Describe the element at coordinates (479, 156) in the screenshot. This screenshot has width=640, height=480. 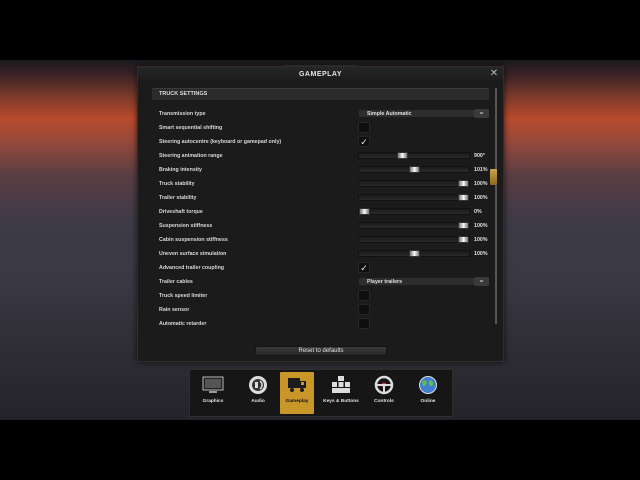
I see `slider-value: 900°` at that location.